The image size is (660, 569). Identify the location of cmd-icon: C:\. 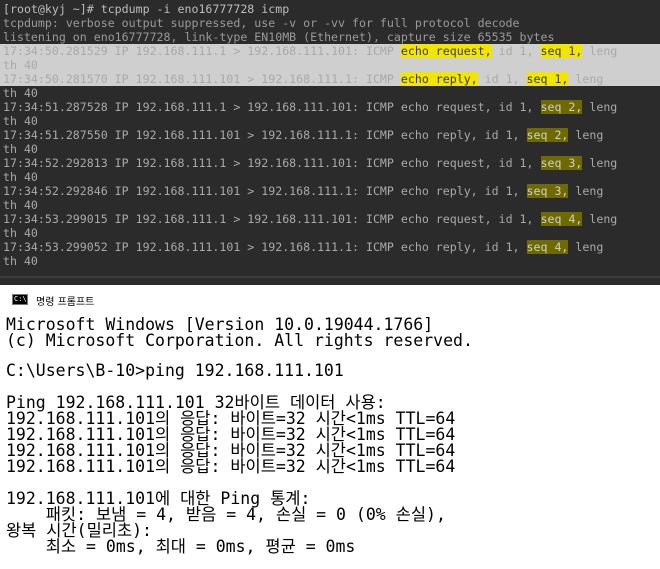
(20, 299).